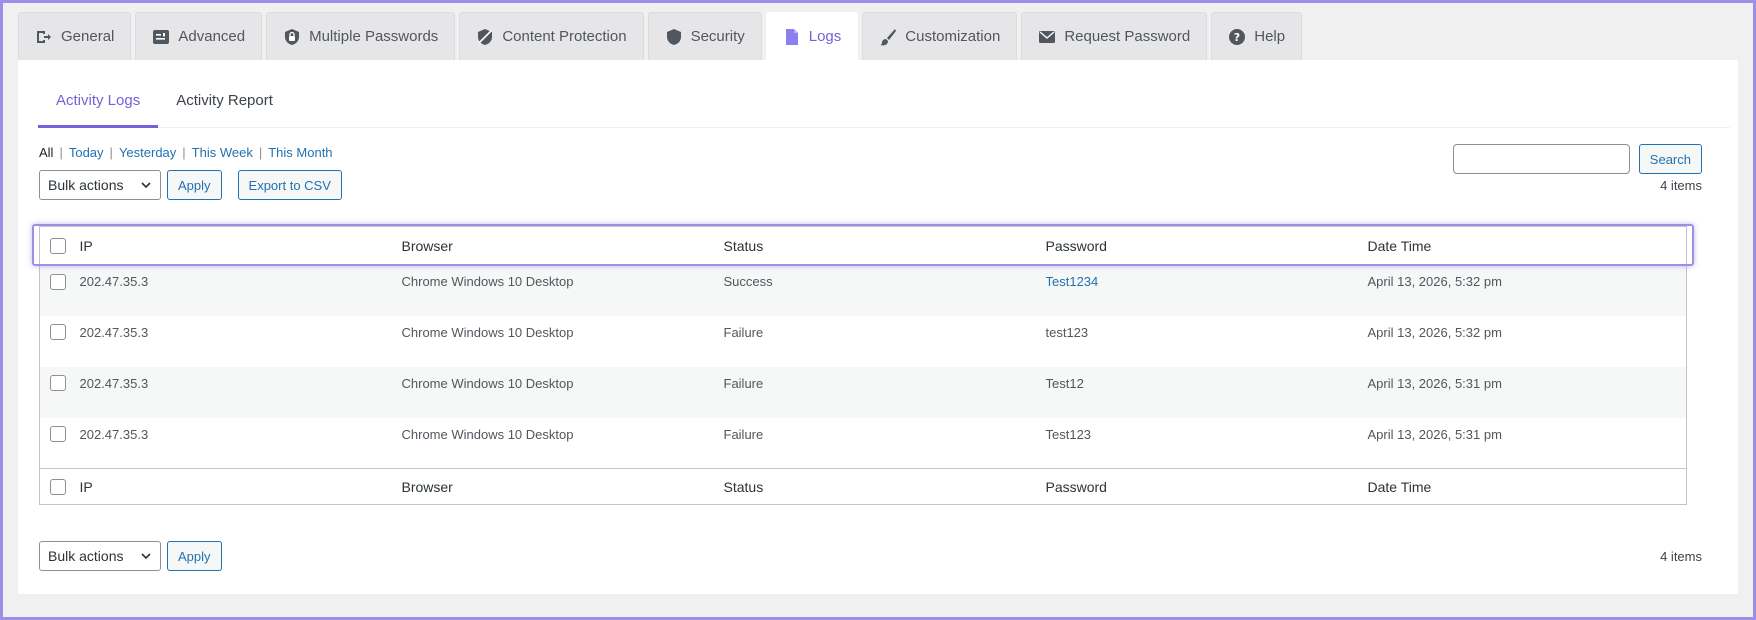  I want to click on sign-in-icon, so click(44, 37).